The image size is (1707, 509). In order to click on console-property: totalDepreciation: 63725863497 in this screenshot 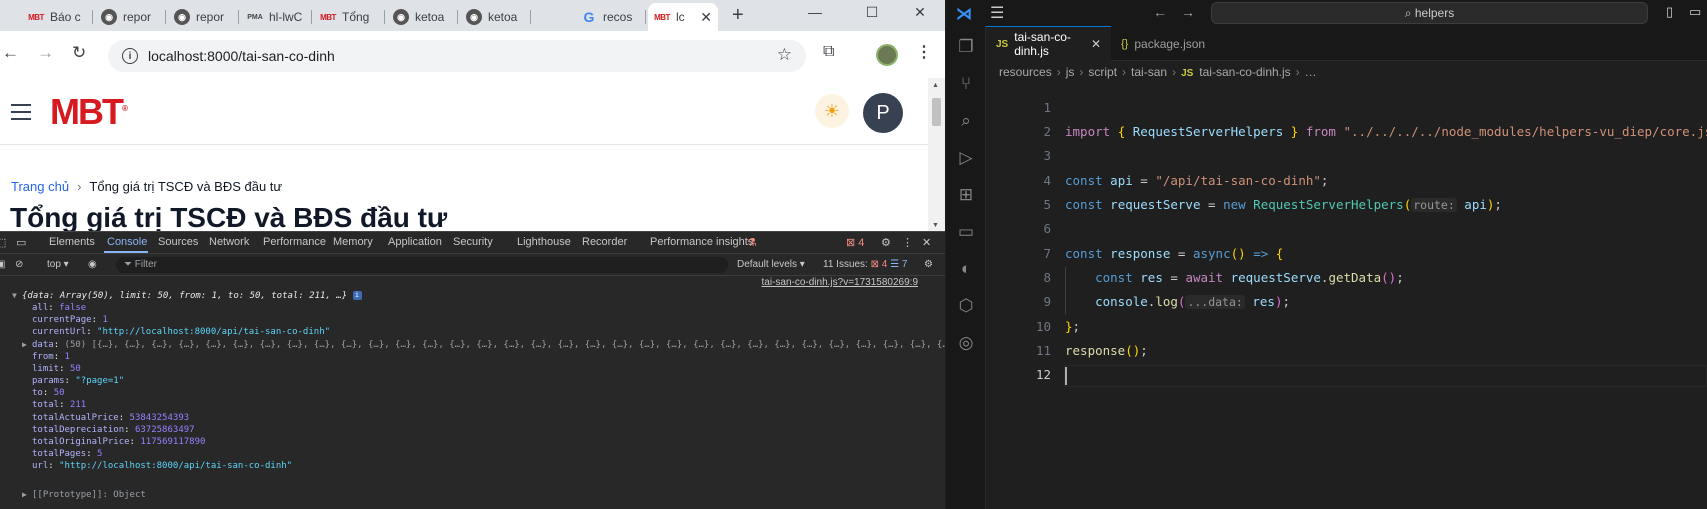, I will do `click(113, 430)`.